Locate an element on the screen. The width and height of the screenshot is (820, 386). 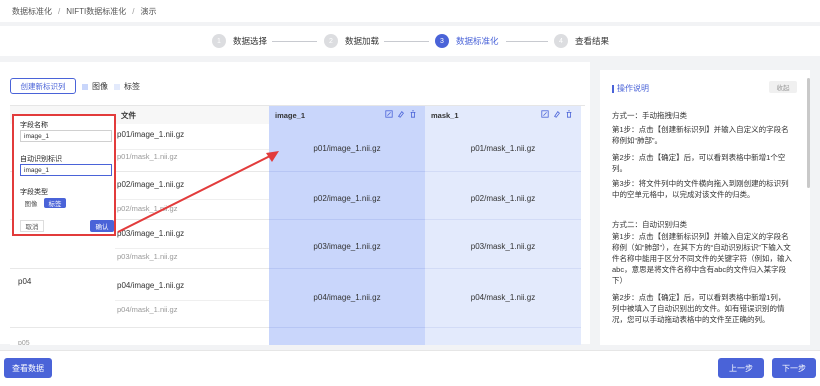
instruction-paragraph: 第2步：点击【确定】后，可以看到表格中新增1个空列。 is located at coordinates (699, 163).